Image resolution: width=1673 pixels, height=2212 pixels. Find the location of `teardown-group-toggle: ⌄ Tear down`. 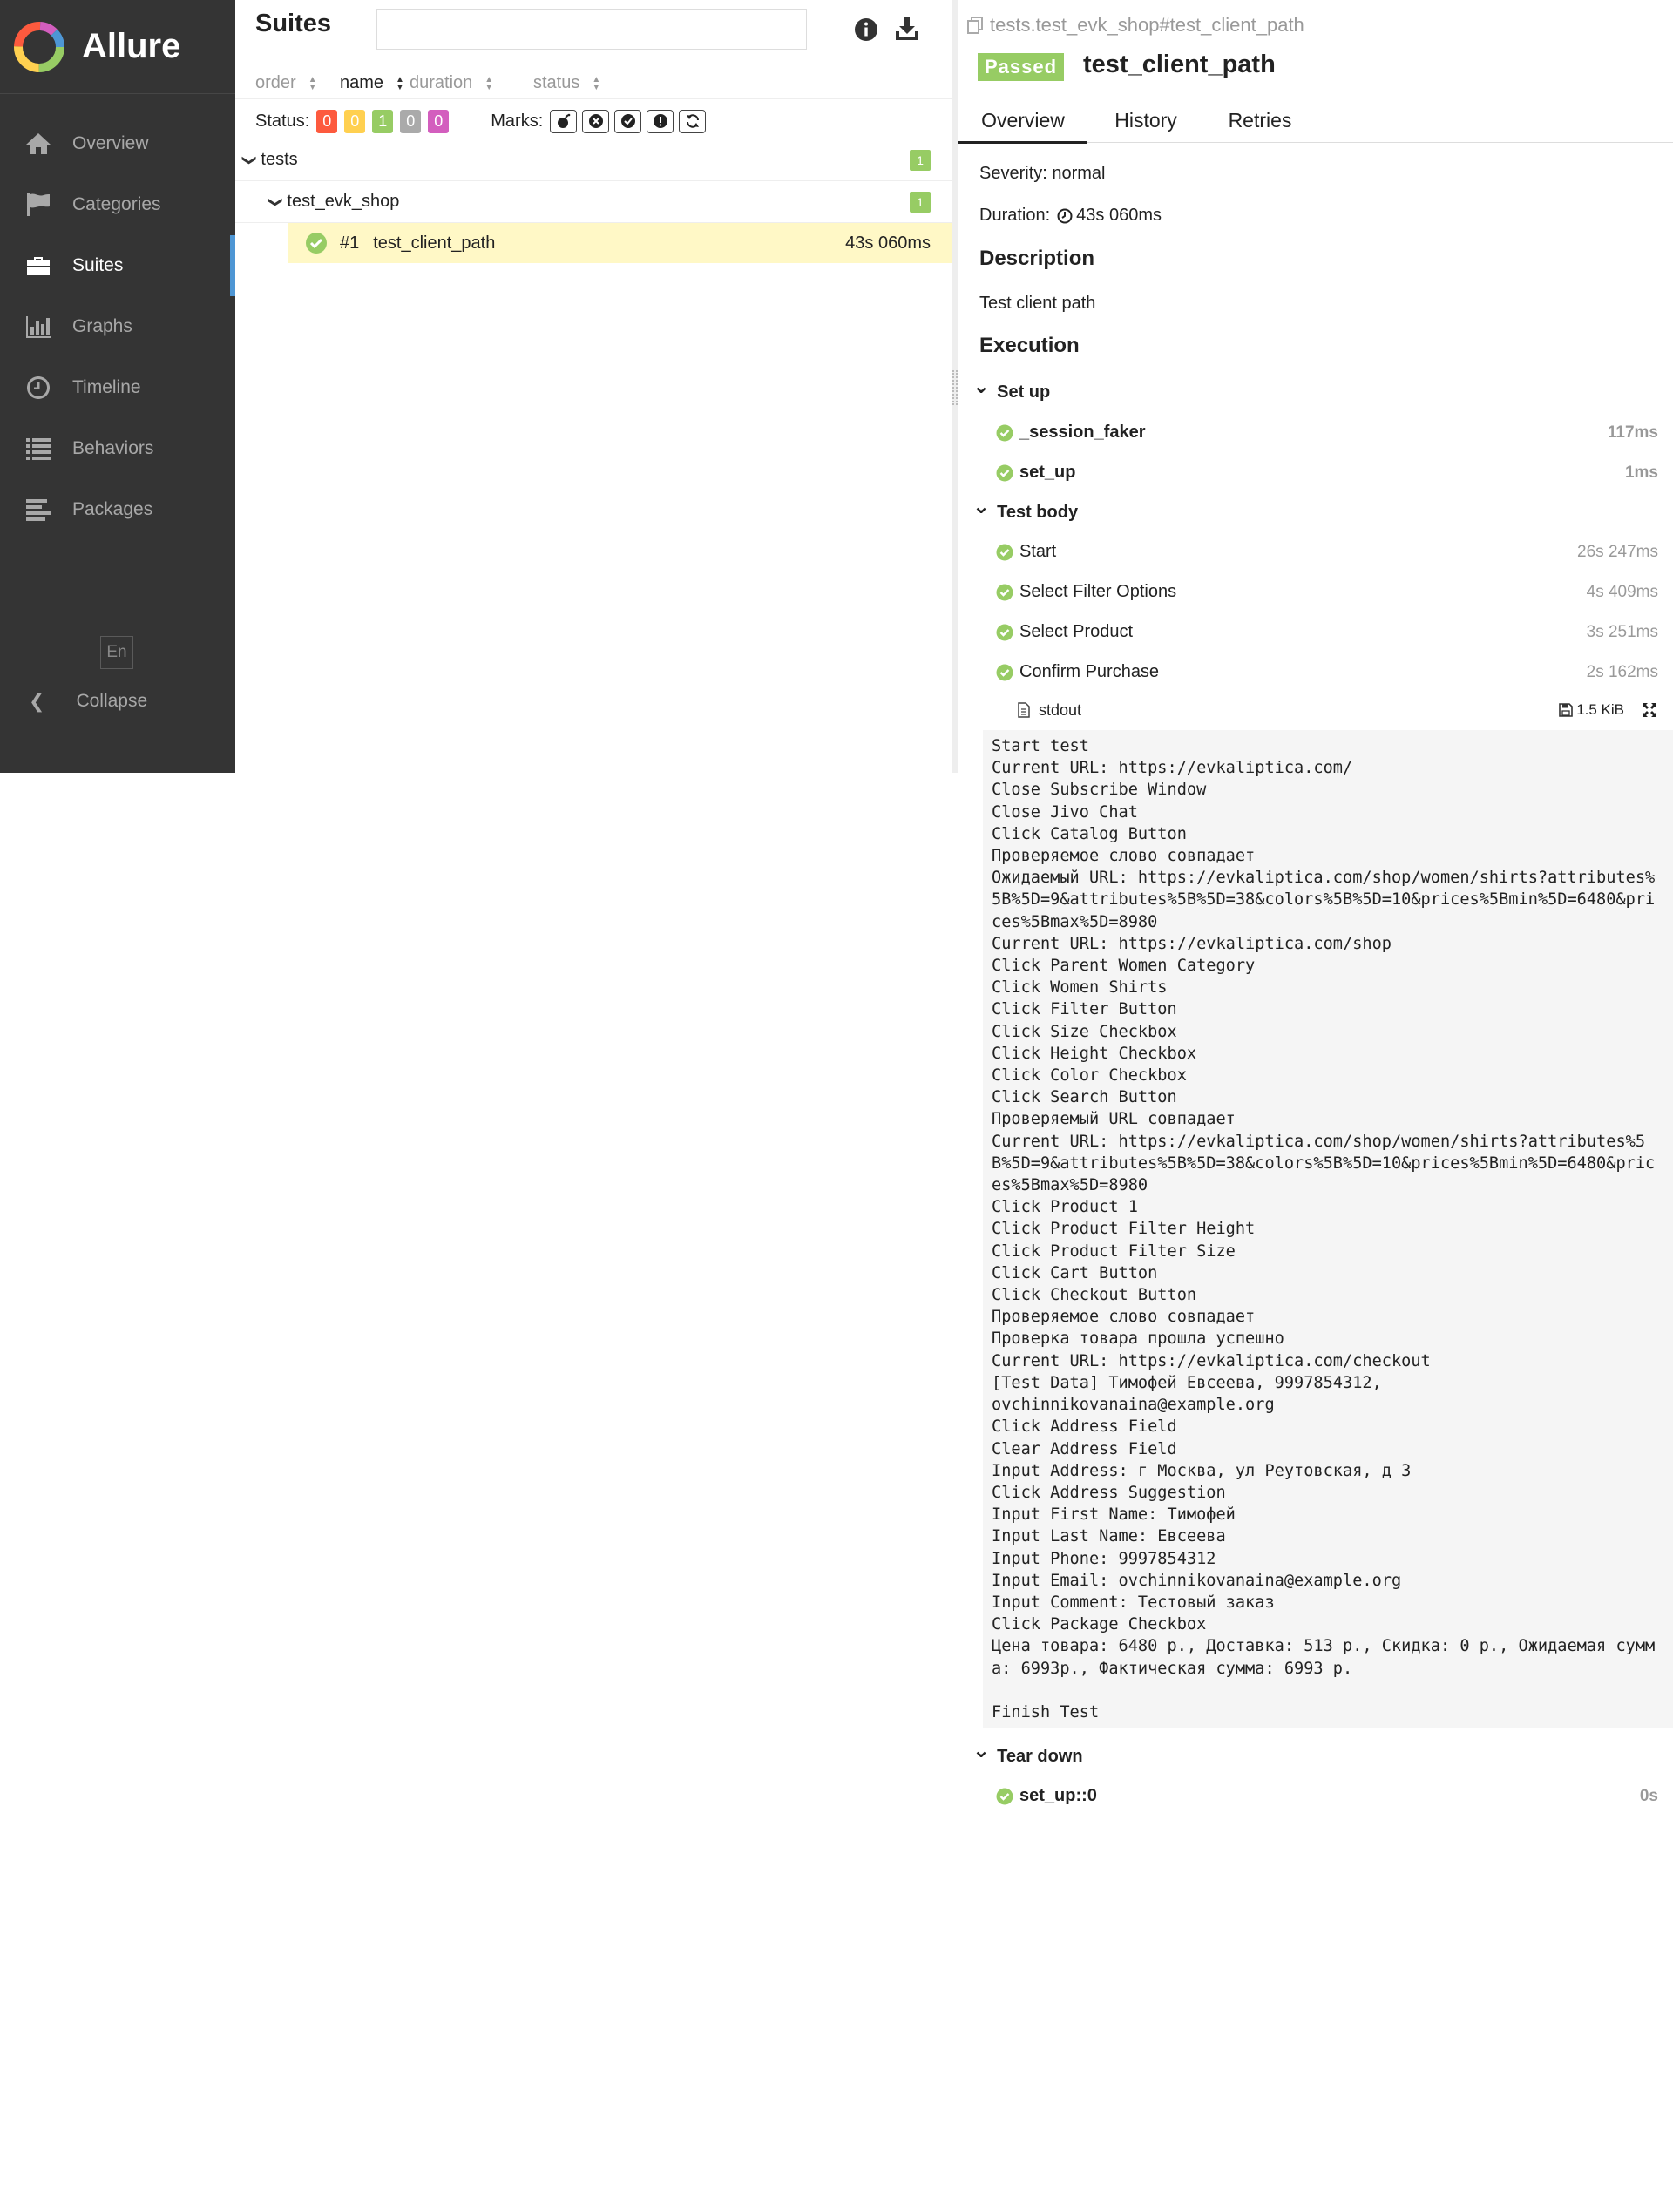

teardown-group-toggle: ⌄ Tear down is located at coordinates (1027, 1754).